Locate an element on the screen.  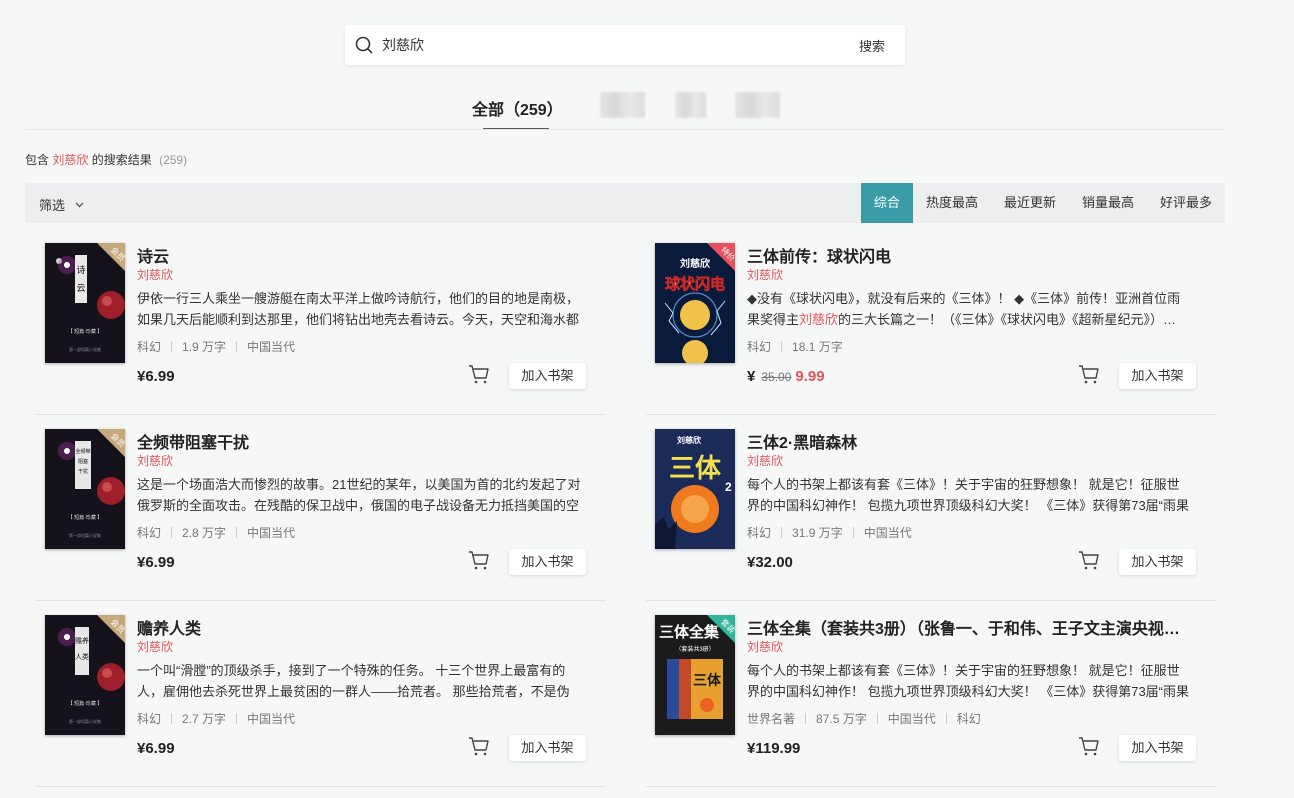
summary-suffix: 的搜索结果 is located at coordinates (121, 160).